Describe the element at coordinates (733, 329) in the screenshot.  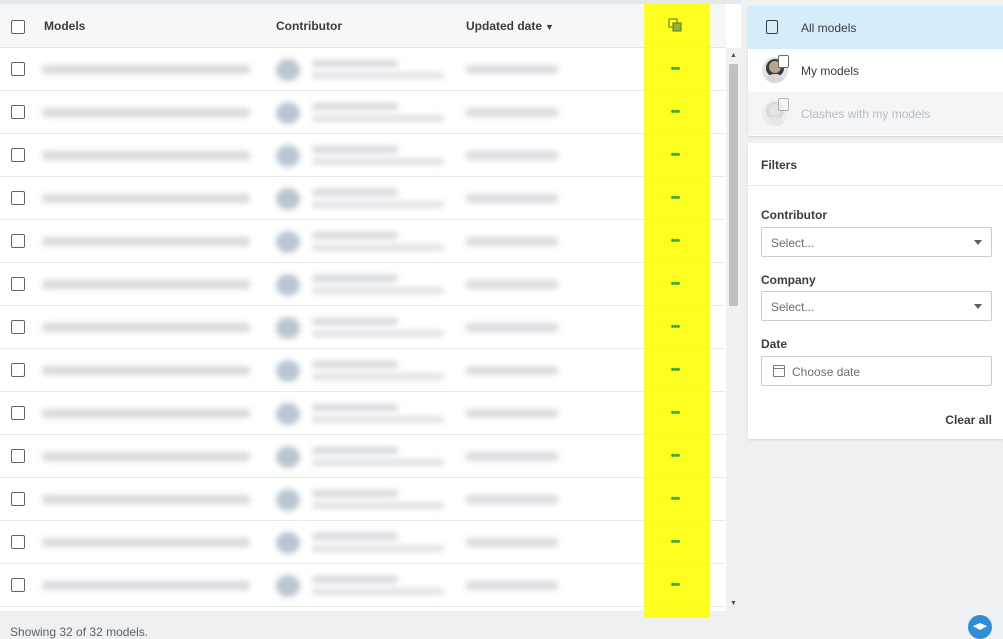
I see `table-scrollbar: ▲ ▼` at that location.